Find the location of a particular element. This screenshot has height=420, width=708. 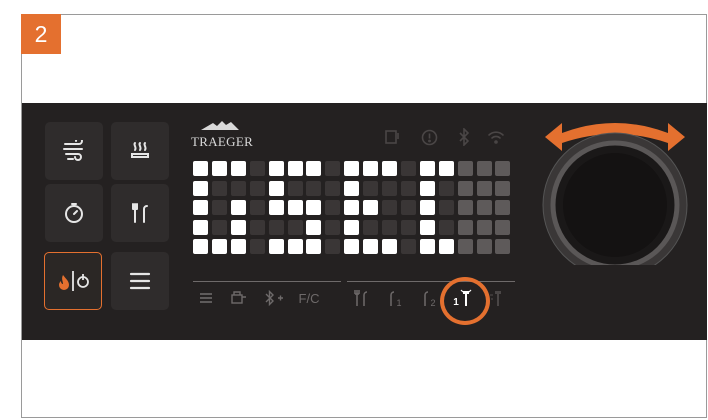

probe-button is located at coordinates (140, 213).